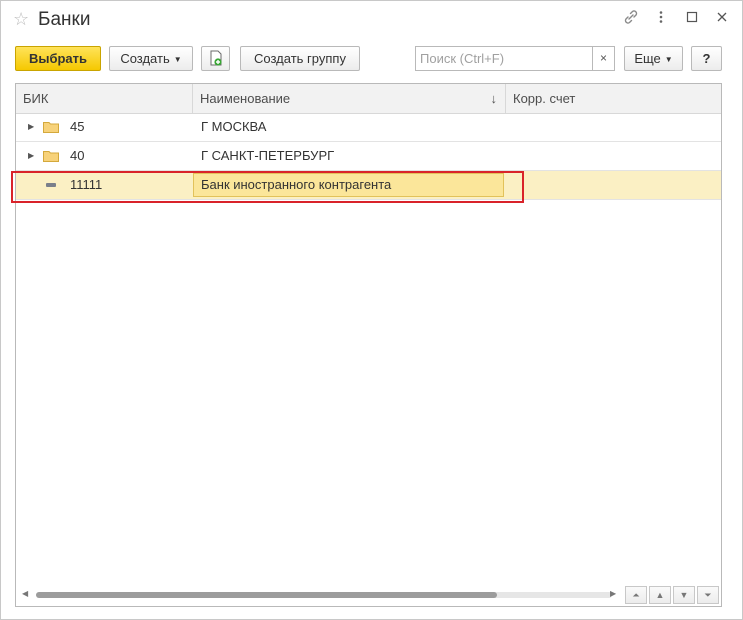  I want to click on document-add-icon, so click(216, 62).